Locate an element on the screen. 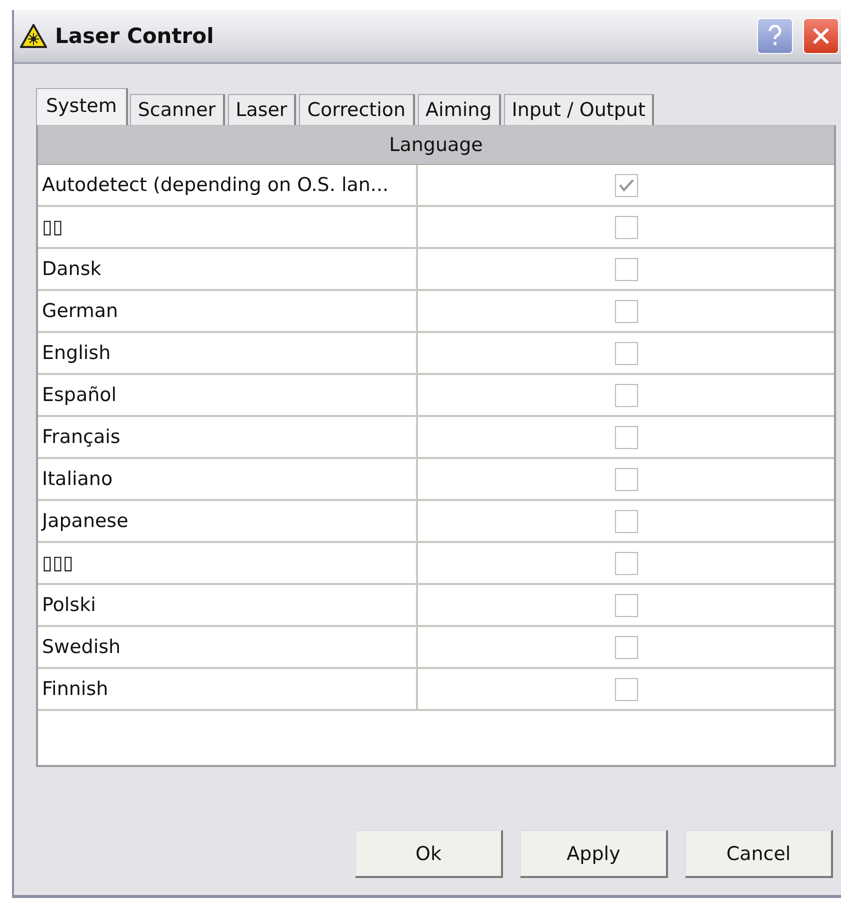 This screenshot has height=901, width=841. tab: Input / Output is located at coordinates (579, 109).